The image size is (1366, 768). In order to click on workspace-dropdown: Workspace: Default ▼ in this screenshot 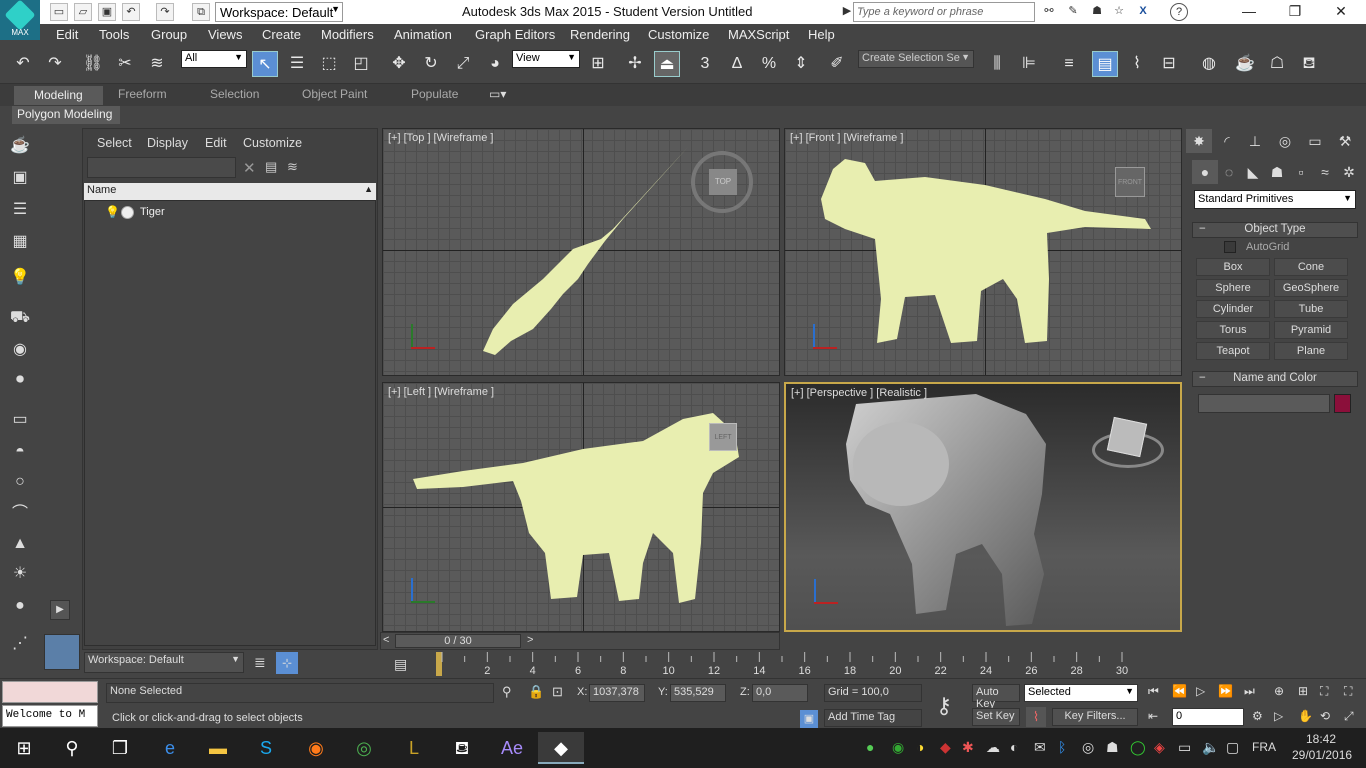, I will do `click(279, 12)`.